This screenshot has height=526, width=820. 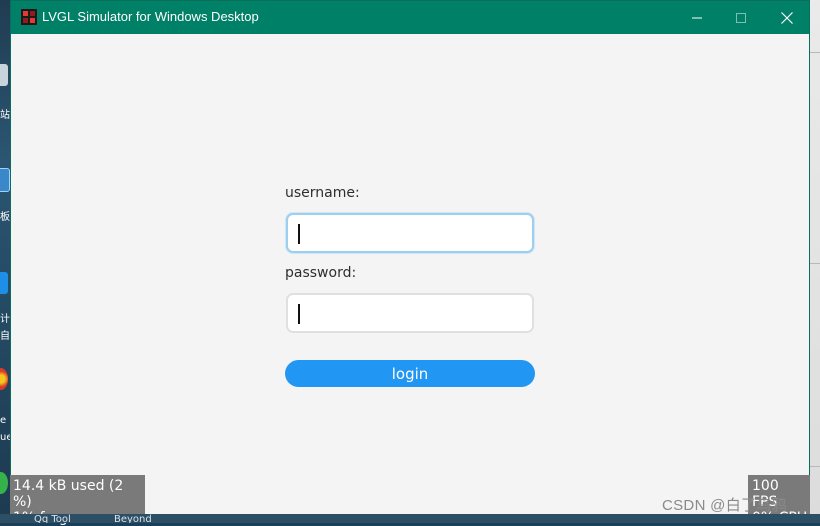 What do you see at coordinates (29, 17) in the screenshot?
I see `lvgl-app-icon` at bounding box center [29, 17].